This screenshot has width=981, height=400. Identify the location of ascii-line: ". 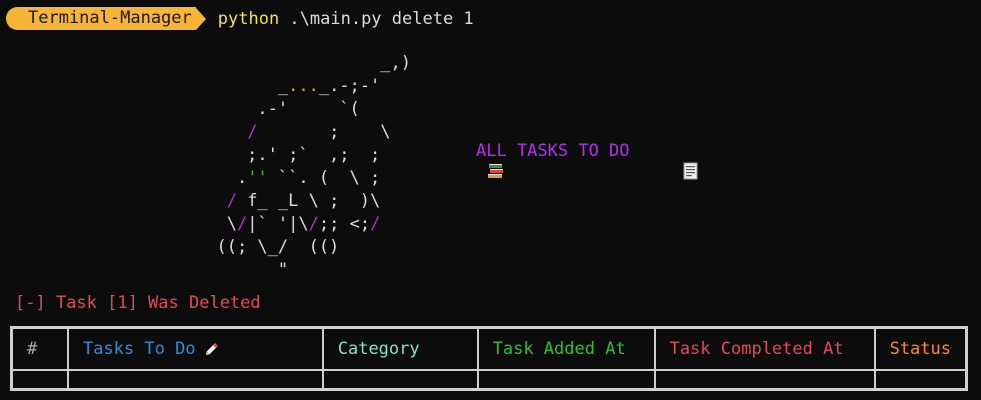
(242, 270).